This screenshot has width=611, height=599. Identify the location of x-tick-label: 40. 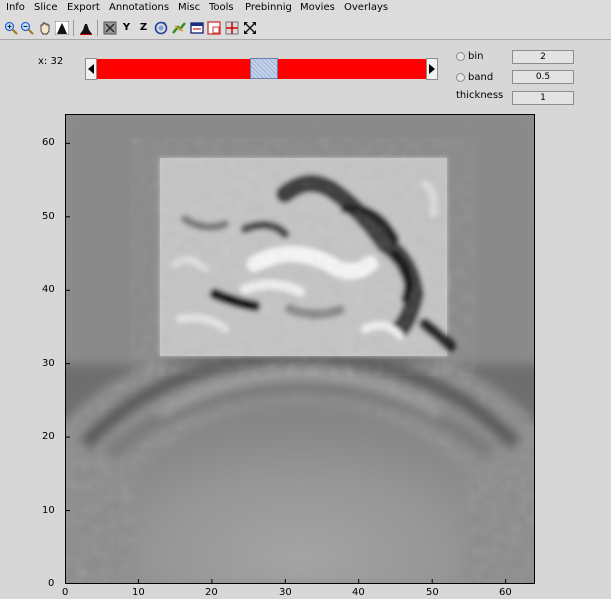
(358, 592).